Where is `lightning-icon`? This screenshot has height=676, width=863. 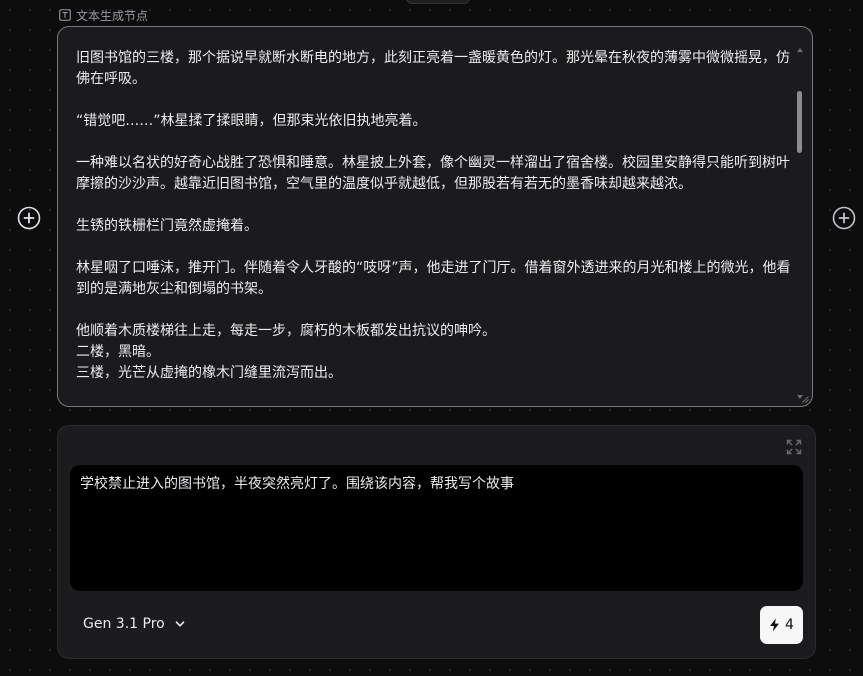 lightning-icon is located at coordinates (775, 625).